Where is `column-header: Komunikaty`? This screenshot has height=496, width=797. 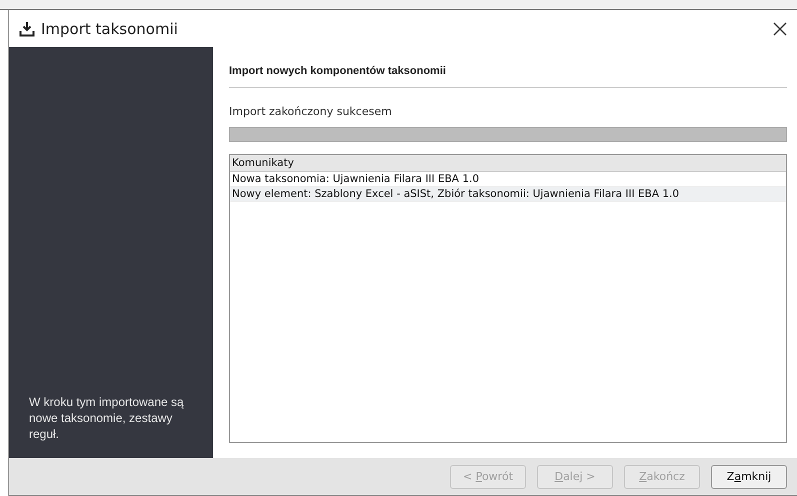
column-header: Komunikaty is located at coordinates (508, 163).